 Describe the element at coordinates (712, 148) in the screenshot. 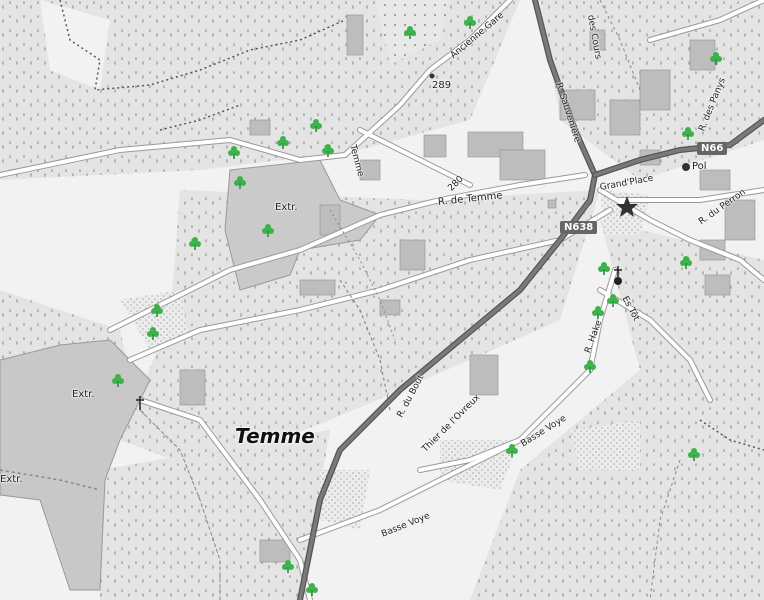

I see `road-shield-n66: N66` at that location.